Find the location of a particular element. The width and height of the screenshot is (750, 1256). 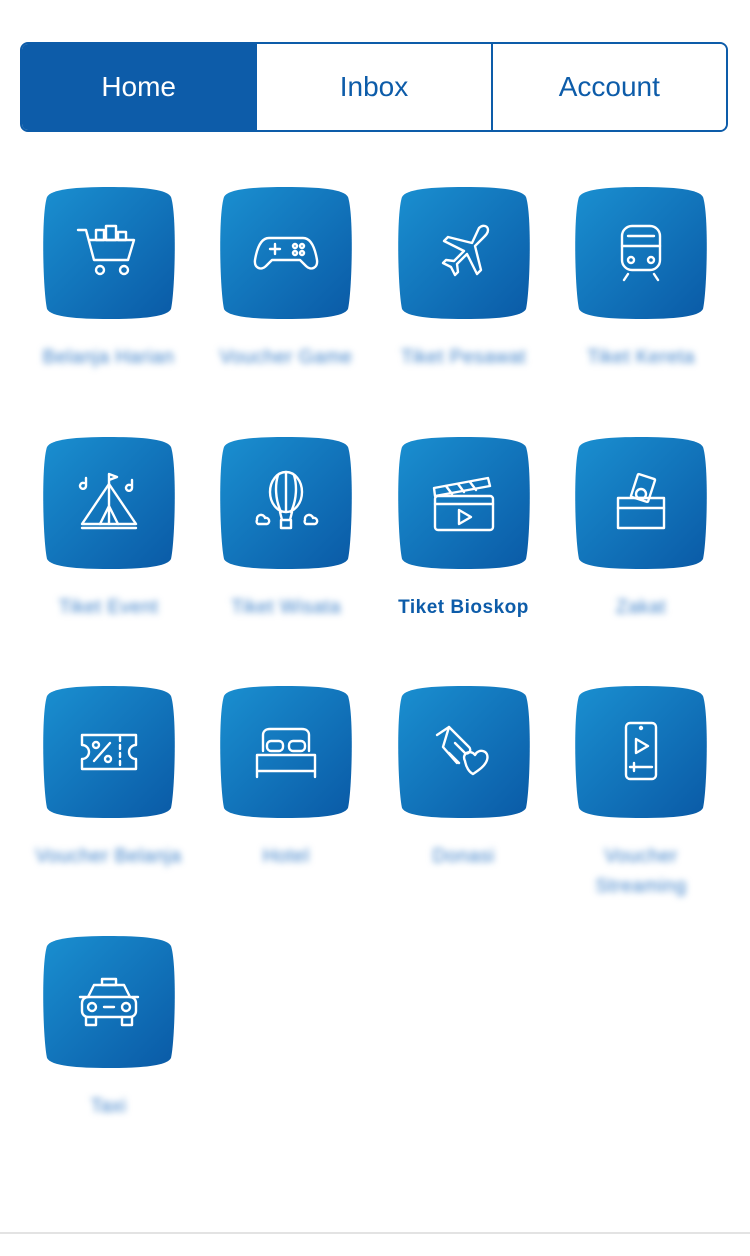

menu-item-label: Tiket Bioskop is located at coordinates (463, 607).